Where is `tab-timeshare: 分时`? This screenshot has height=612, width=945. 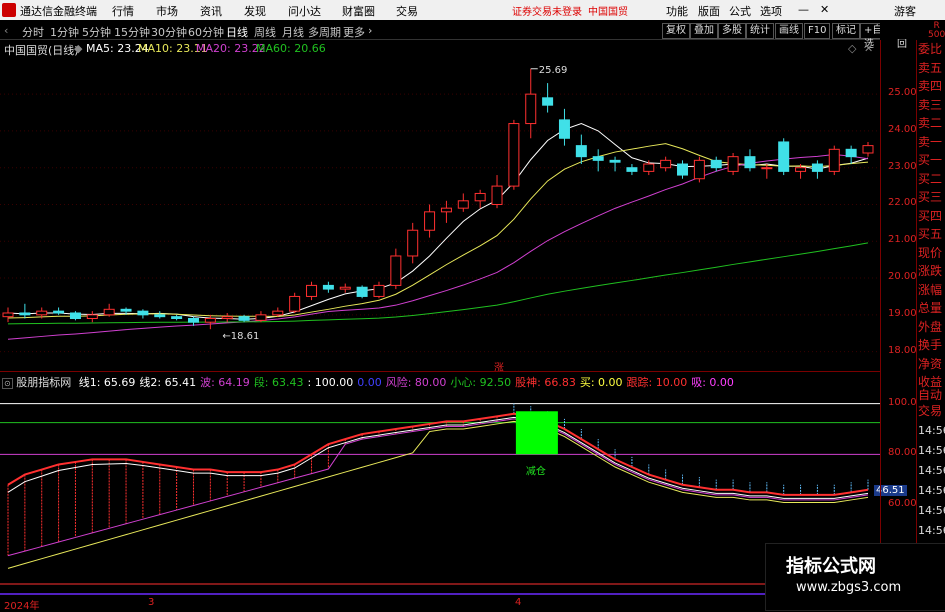 tab-timeshare: 分时 is located at coordinates (33, 32).